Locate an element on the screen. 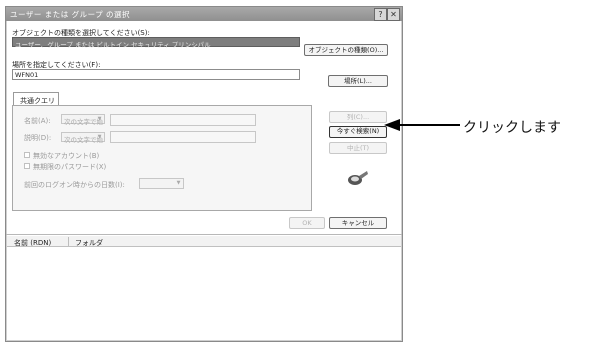 The width and height of the screenshot is (593, 349). days-since-logon-select: ▼ is located at coordinates (161, 183).